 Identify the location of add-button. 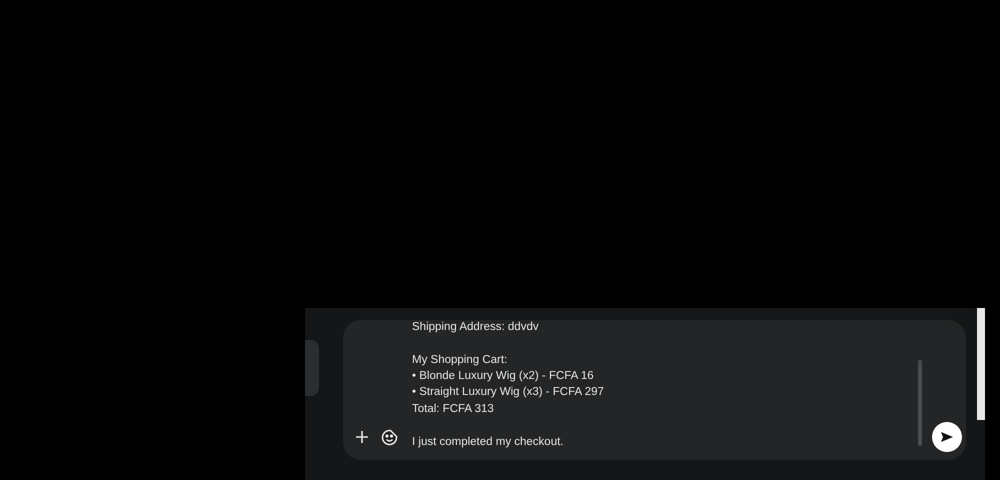
(362, 437).